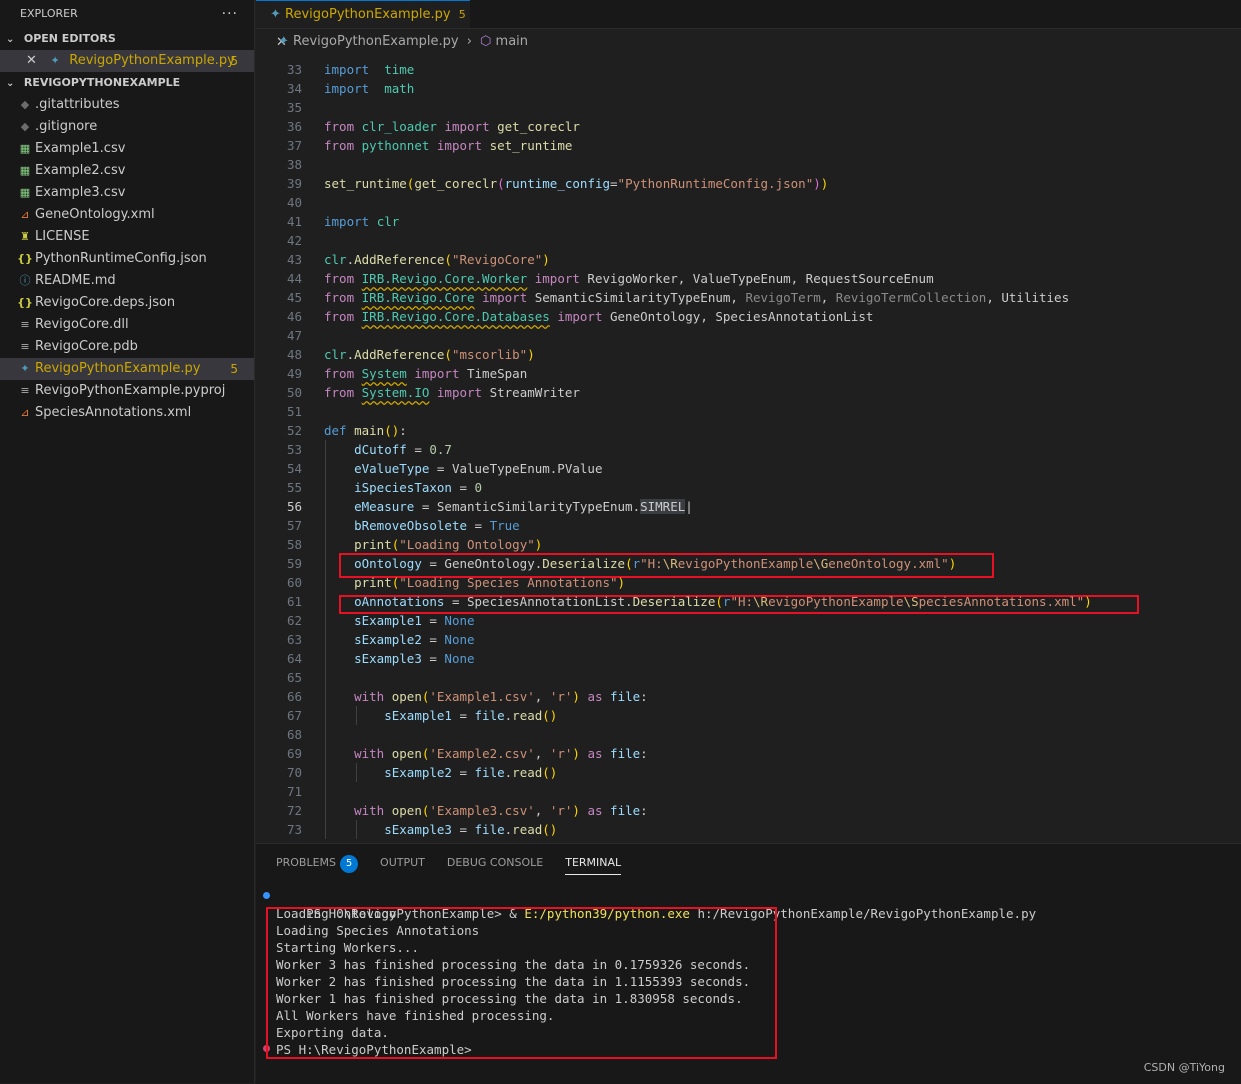 Image resolution: width=1241 pixels, height=1084 pixels. I want to click on file-name: SpeciesAnnotations.xml, so click(113, 412).